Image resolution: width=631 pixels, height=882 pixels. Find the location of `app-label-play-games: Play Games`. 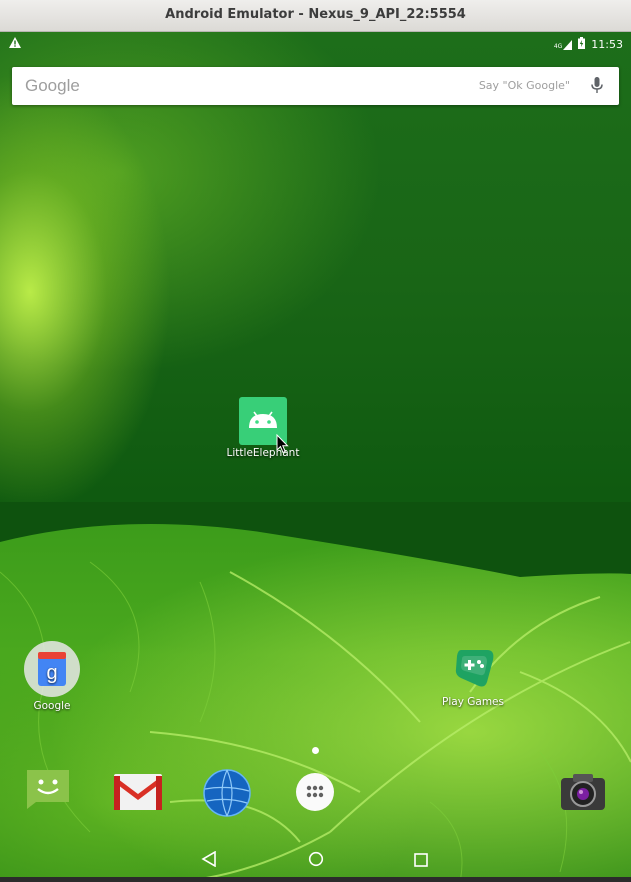

app-label-play-games: Play Games is located at coordinates (473, 702).